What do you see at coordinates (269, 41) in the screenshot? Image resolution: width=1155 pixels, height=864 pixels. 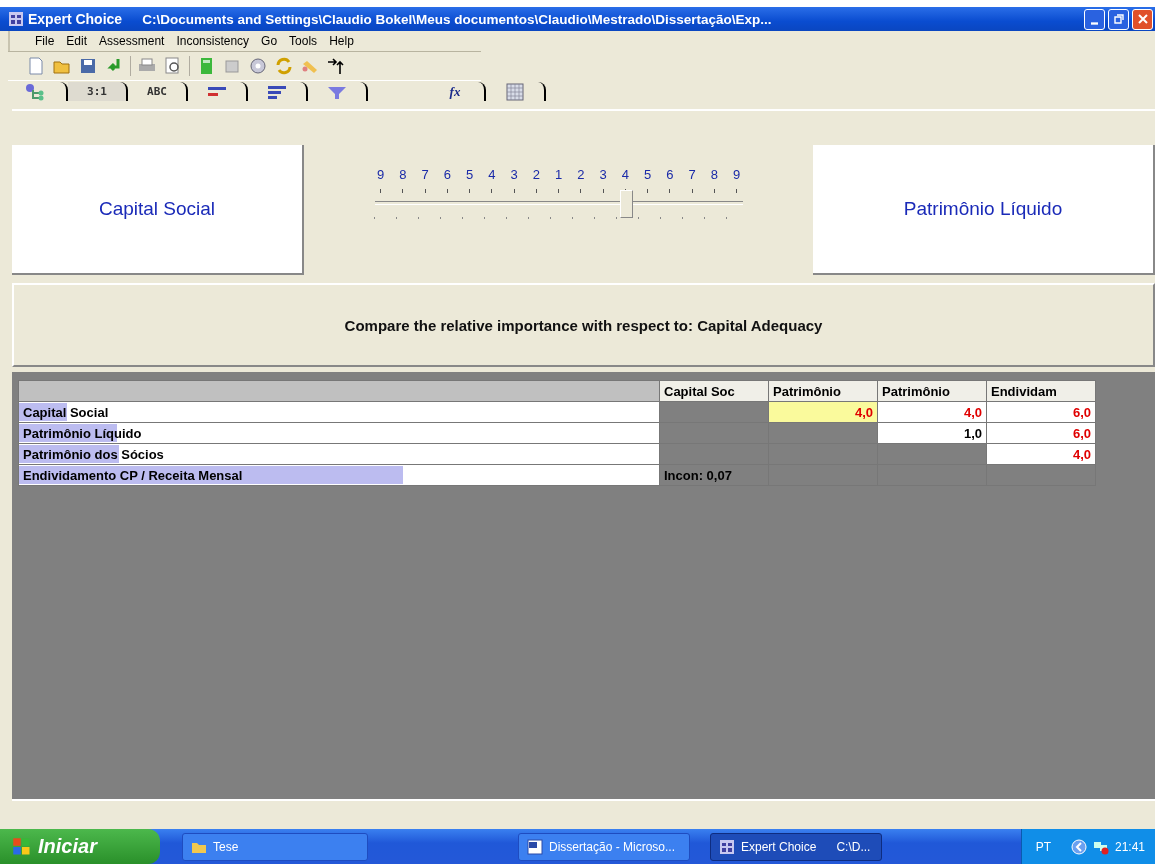 I see `menu-item: Go` at bounding box center [269, 41].